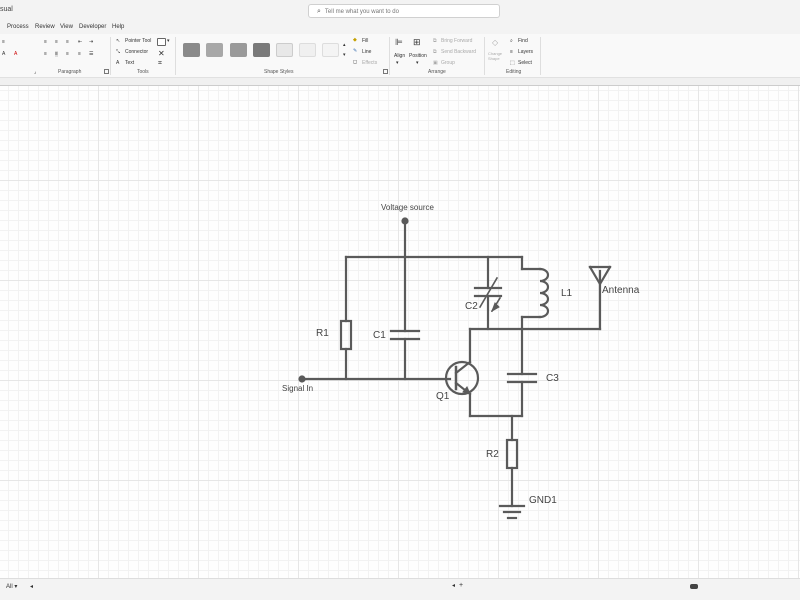 This screenshot has width=800, height=600. I want to click on connector-icon: ⤡, so click(118, 52).